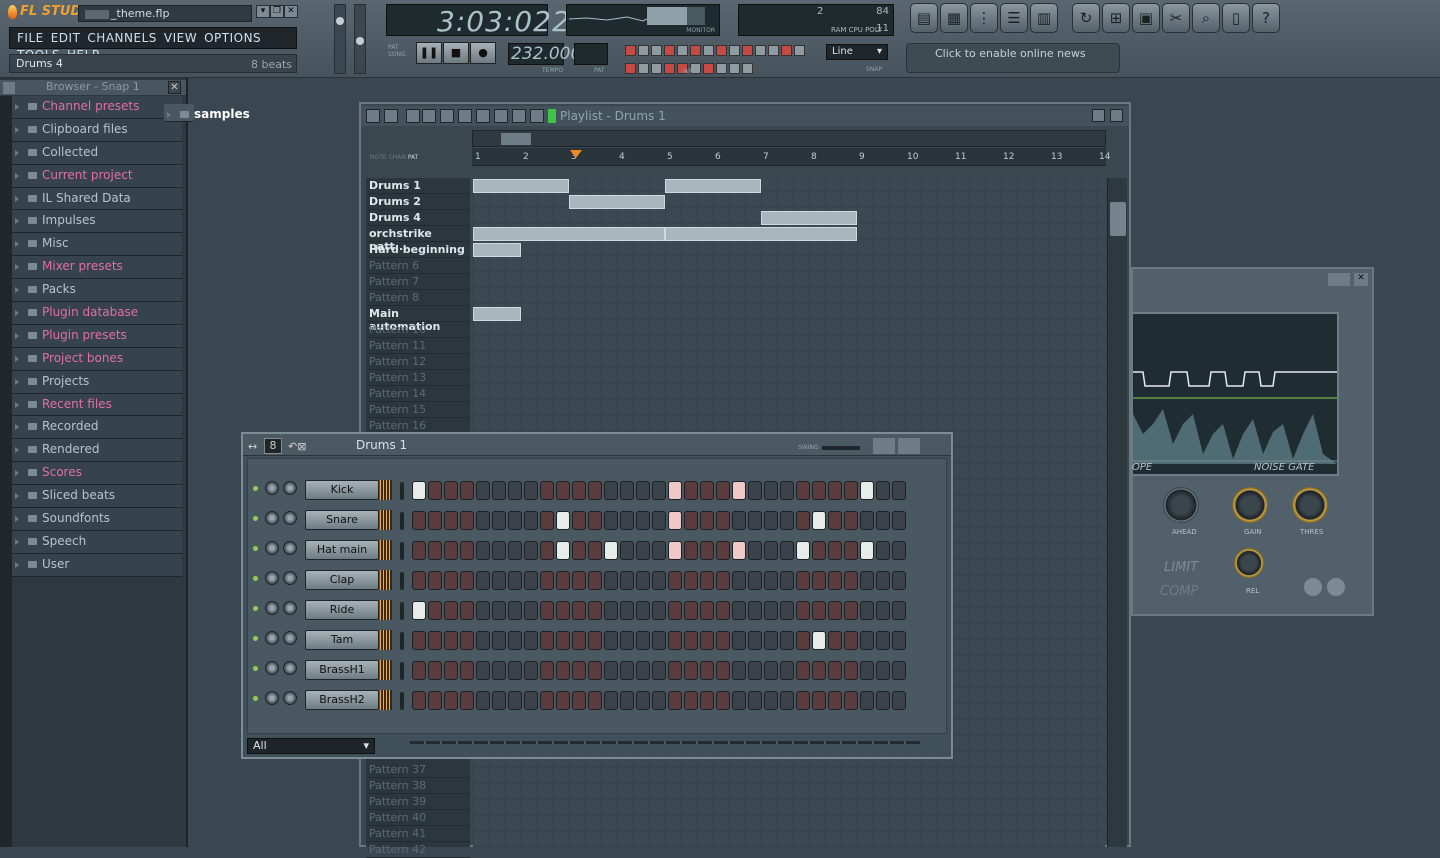 Image resolution: width=1440 pixels, height=858 pixels. What do you see at coordinates (97, 199) in the screenshot?
I see `browser-item-il-shared-data: IL Shared Data` at bounding box center [97, 199].